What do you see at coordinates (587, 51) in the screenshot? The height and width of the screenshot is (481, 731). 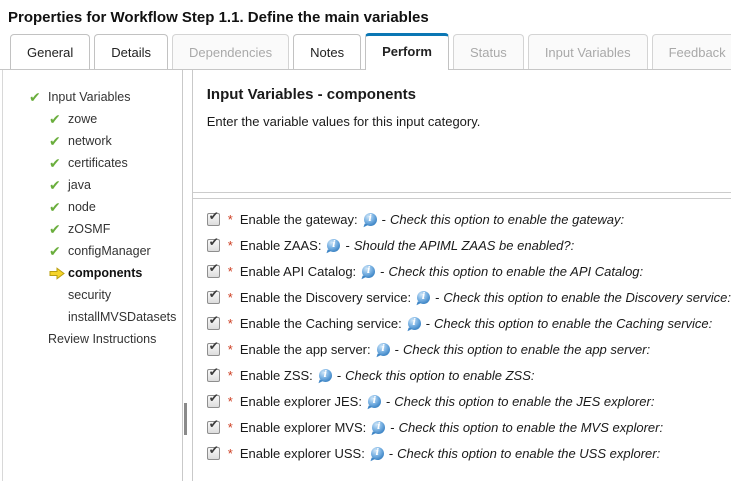 I see `tab-input-variables: Input Variables` at bounding box center [587, 51].